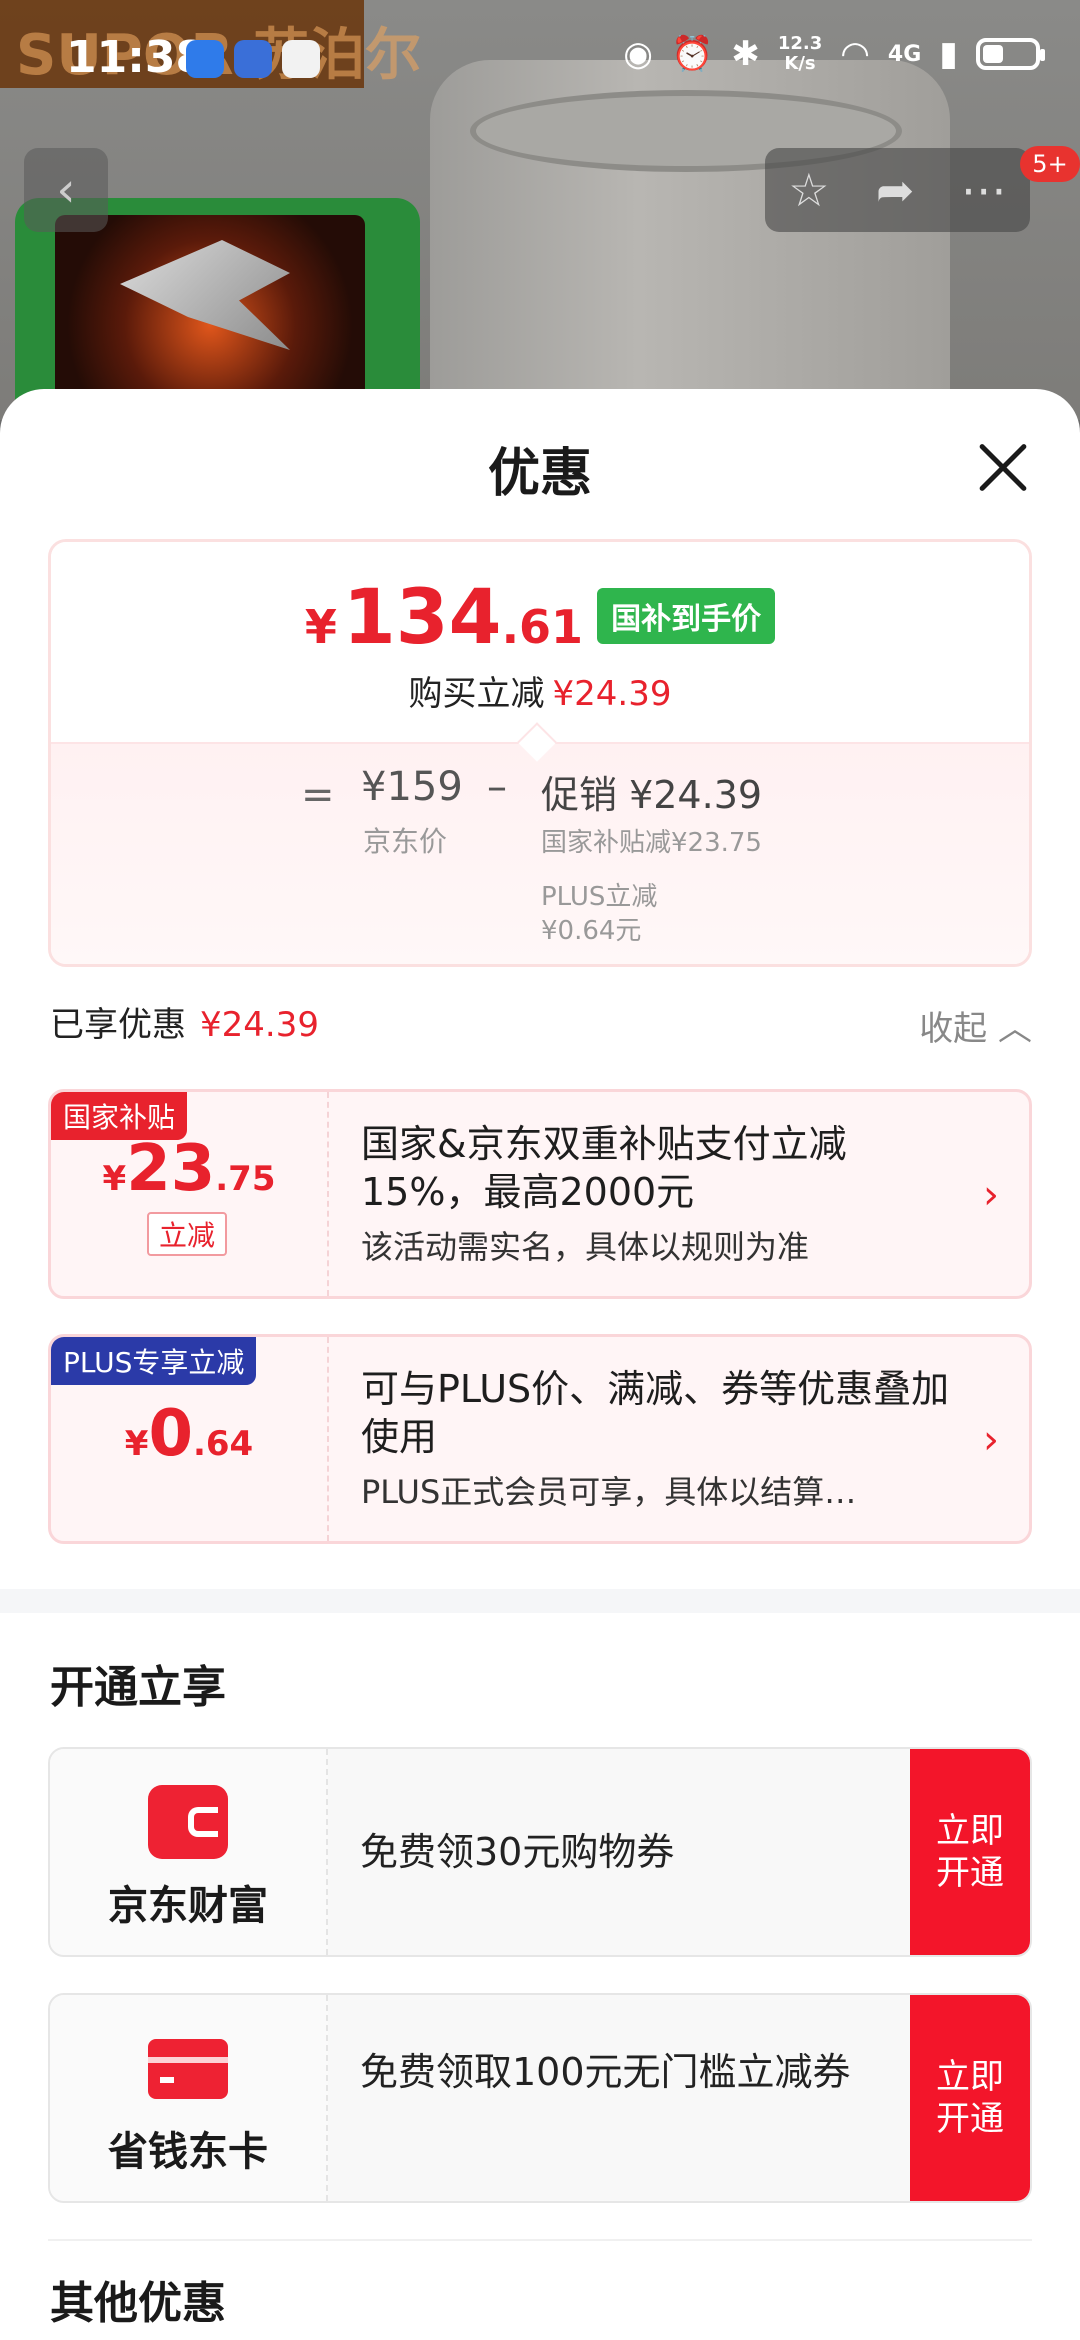 The image size is (1080, 2340). I want to click on plus-discount-line: PLUS立减, so click(599, 897).